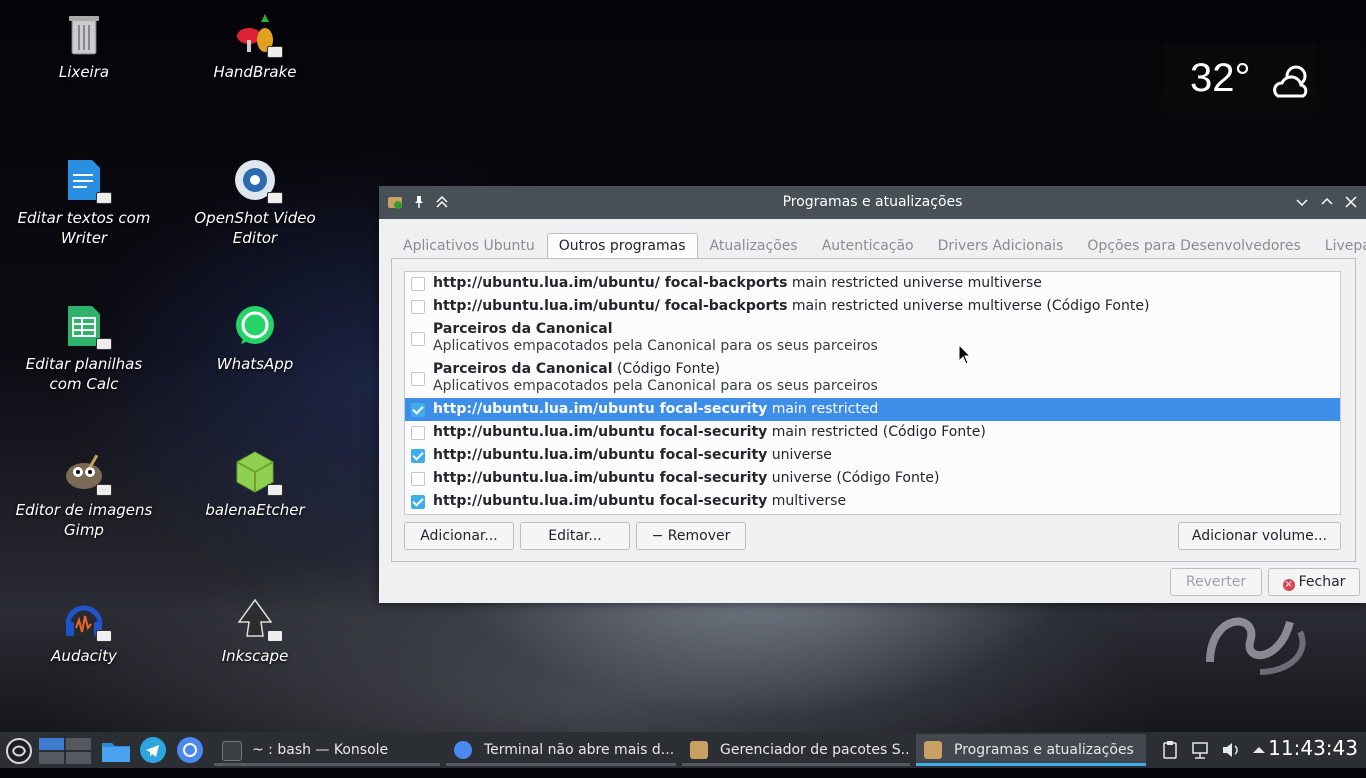 This screenshot has width=1366, height=778. What do you see at coordinates (258, 473) in the screenshot?
I see `balenaetcher-icon` at bounding box center [258, 473].